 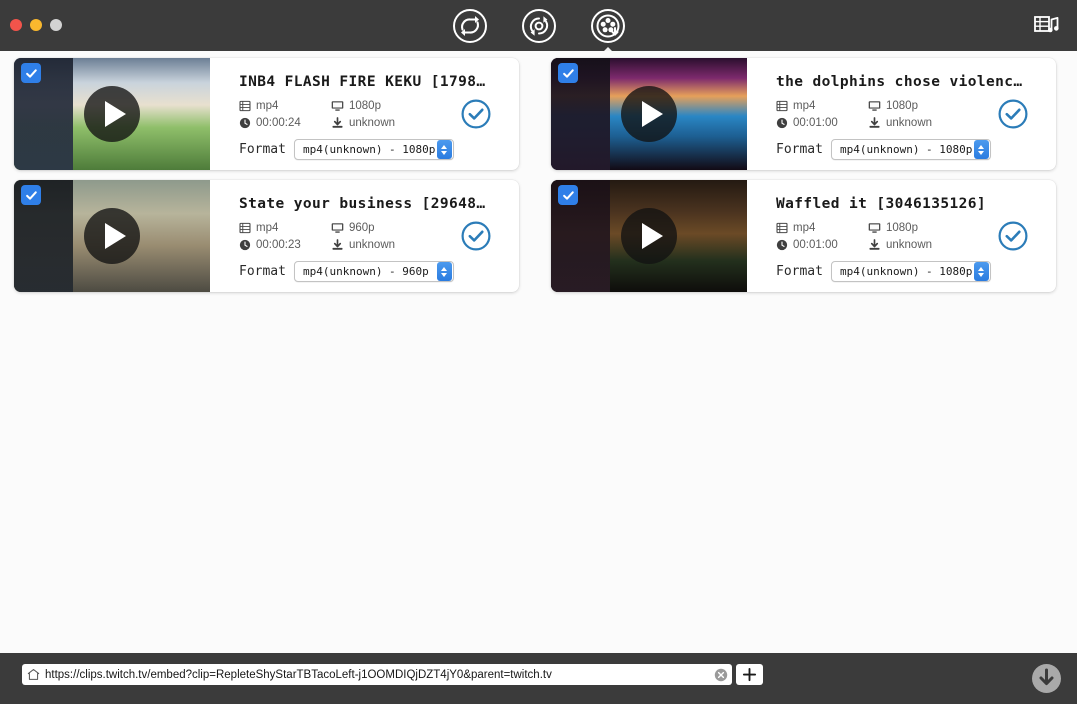 What do you see at coordinates (1046, 26) in the screenshot?
I see `media-library-icon` at bounding box center [1046, 26].